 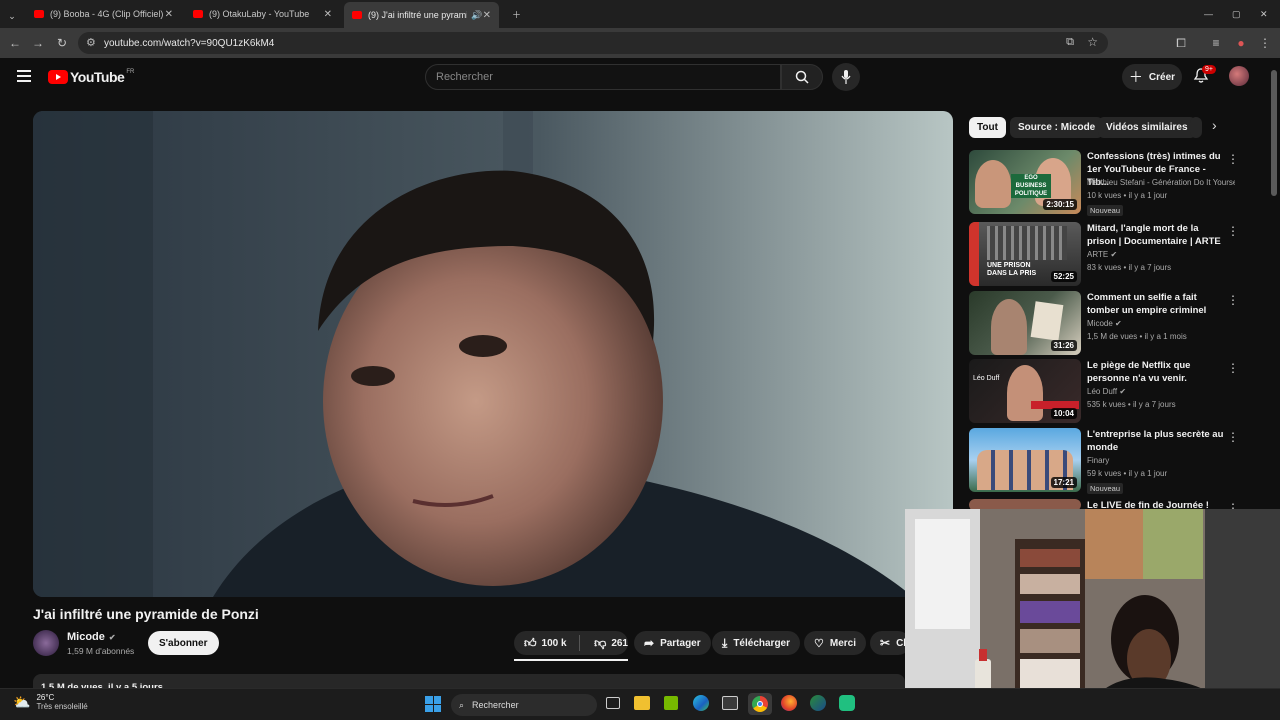 I want to click on tab-search-icon: ⌄, so click(x=12, y=16).